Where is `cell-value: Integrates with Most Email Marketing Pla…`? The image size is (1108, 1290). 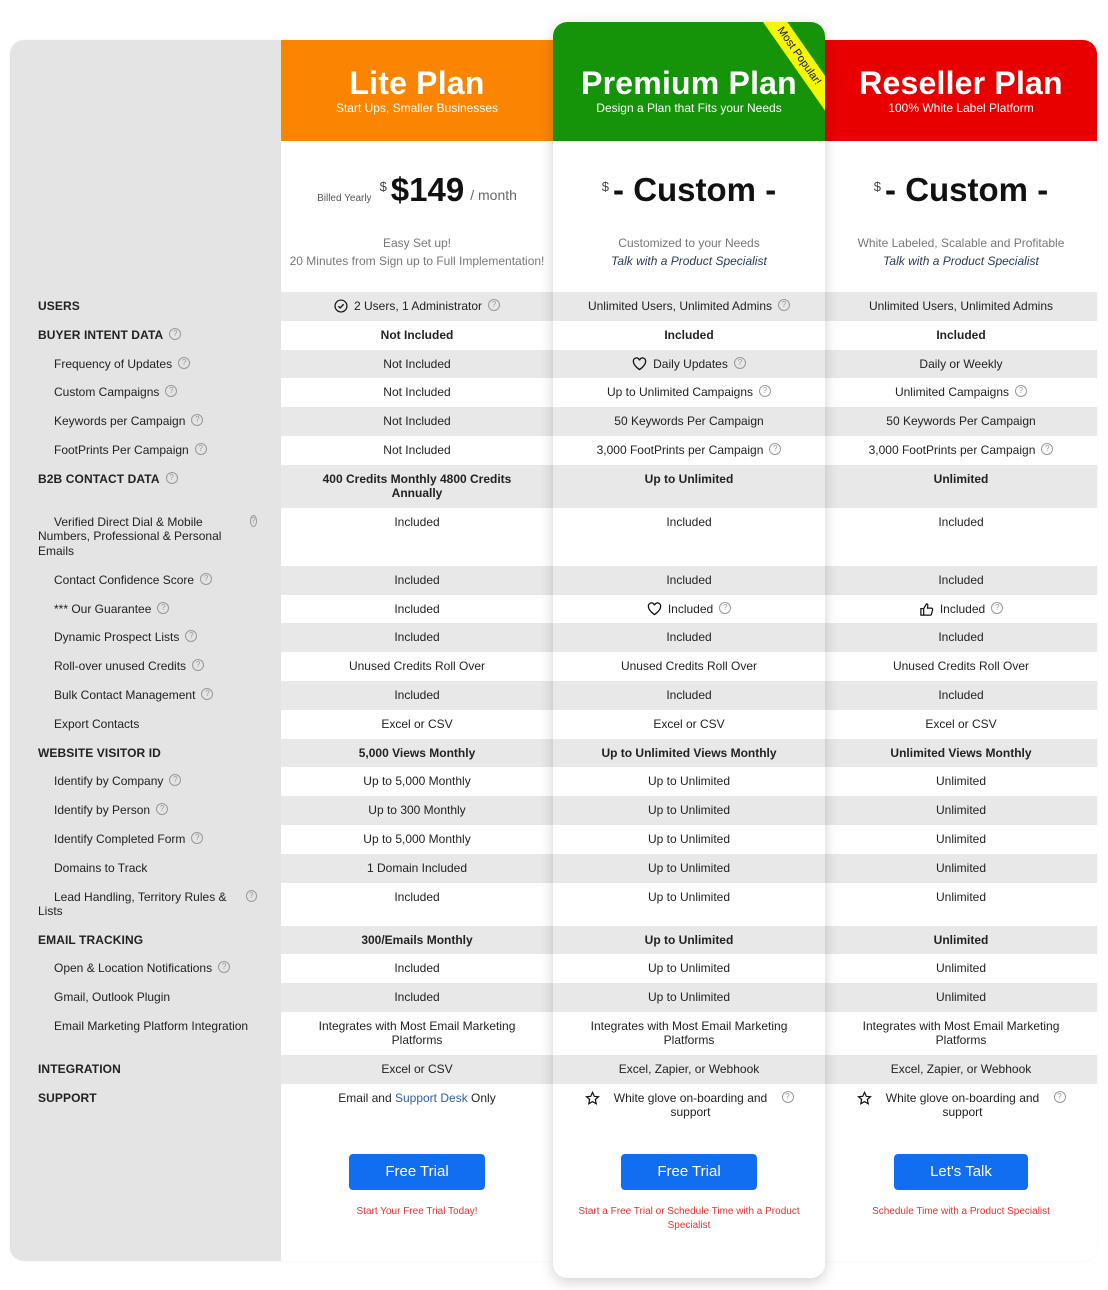 cell-value: Integrates with Most Email Marketing Pla… is located at coordinates (417, 1033).